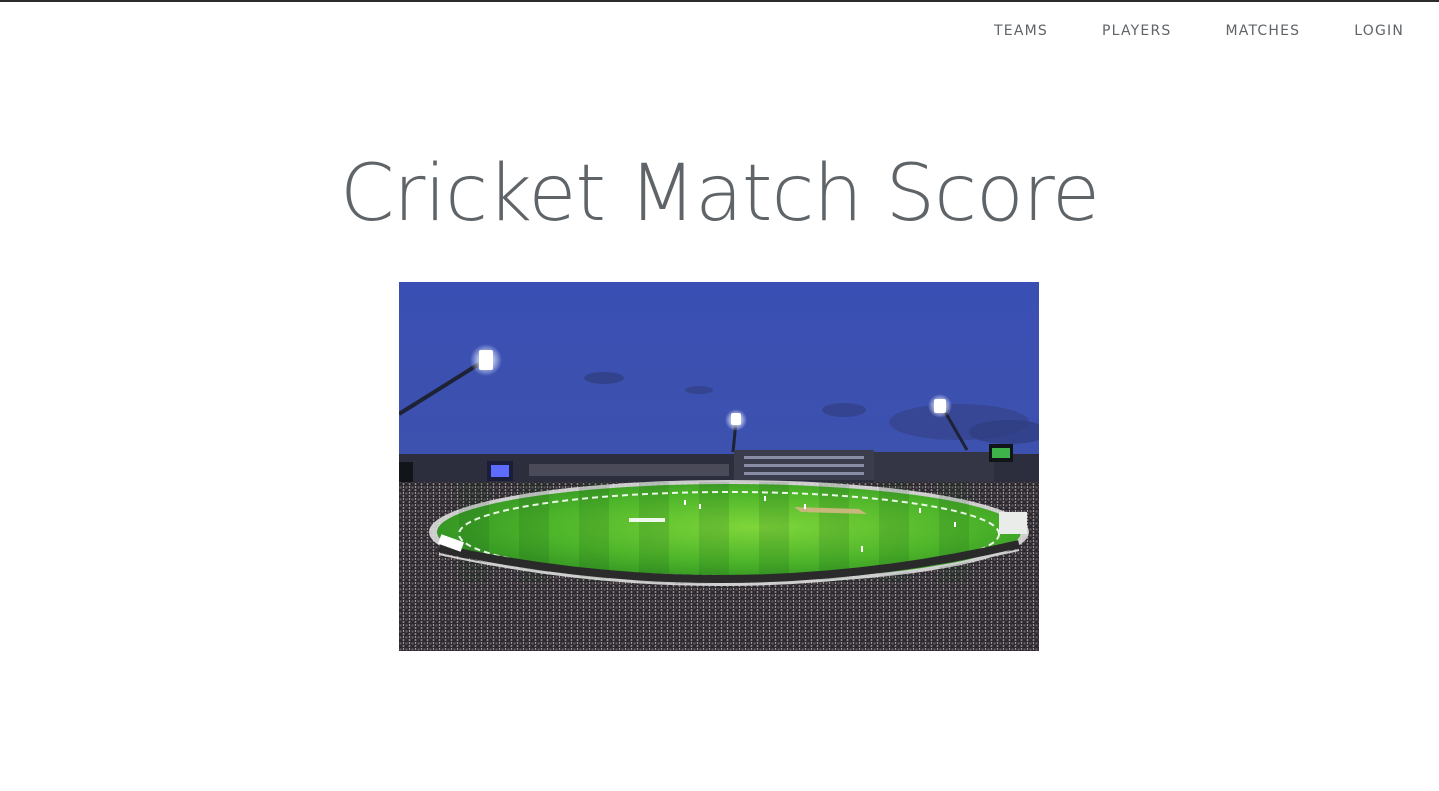 The image size is (1439, 791). Describe the element at coordinates (1199, 31) in the screenshot. I see `main-nav: TEAMS PLAYERS MATCHES LOGIN` at that location.